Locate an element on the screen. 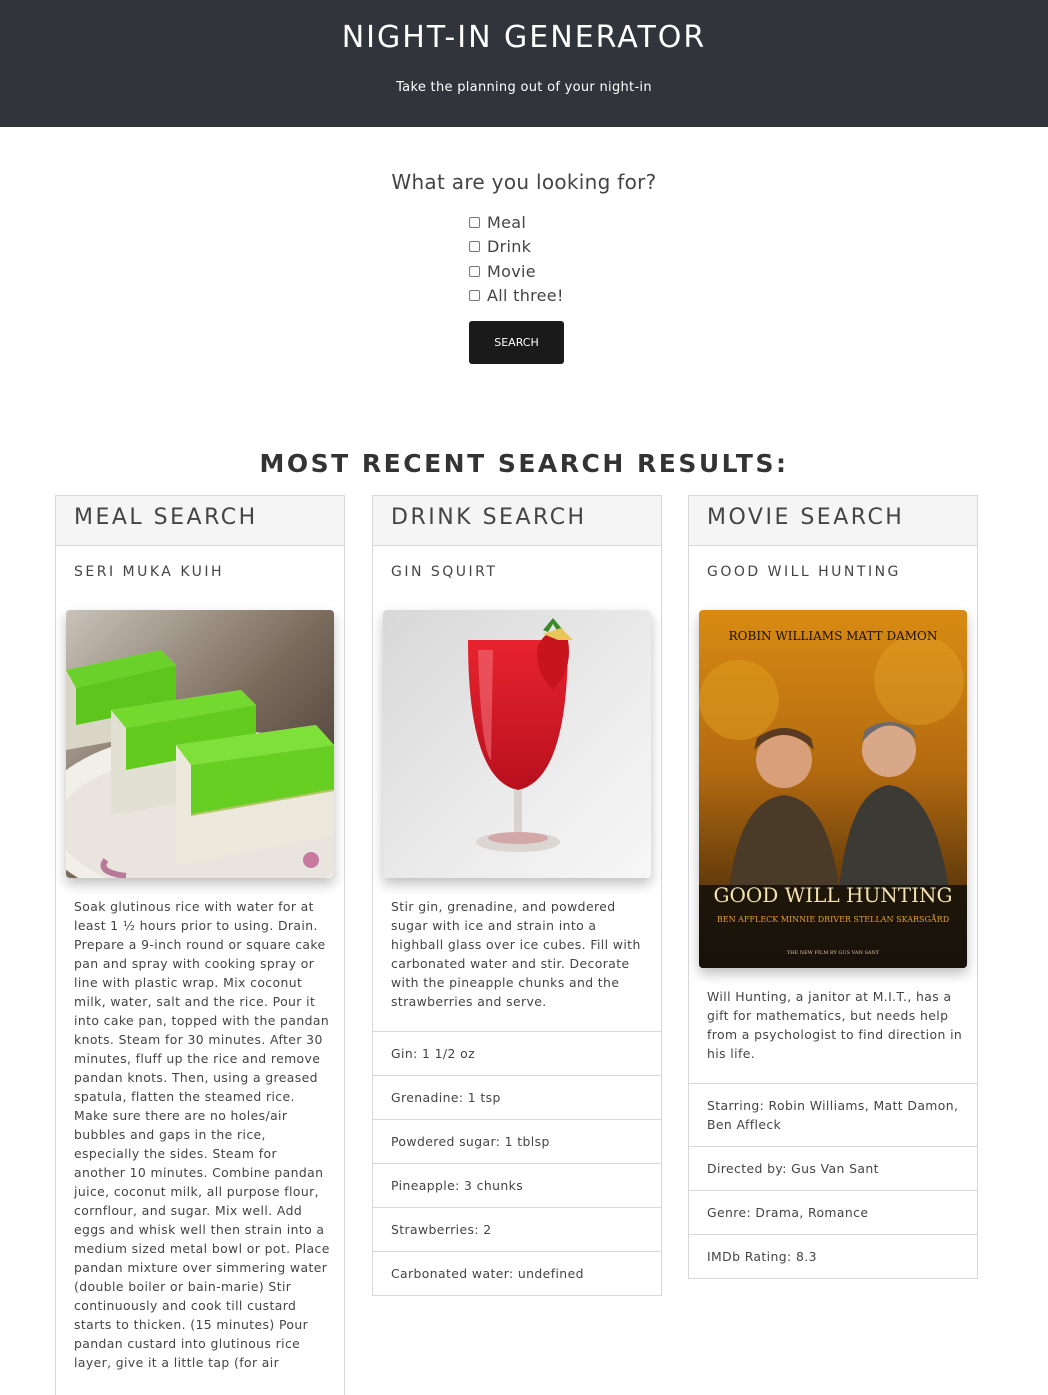  poster-title: GOOD WILL HUNTING is located at coordinates (832, 895).